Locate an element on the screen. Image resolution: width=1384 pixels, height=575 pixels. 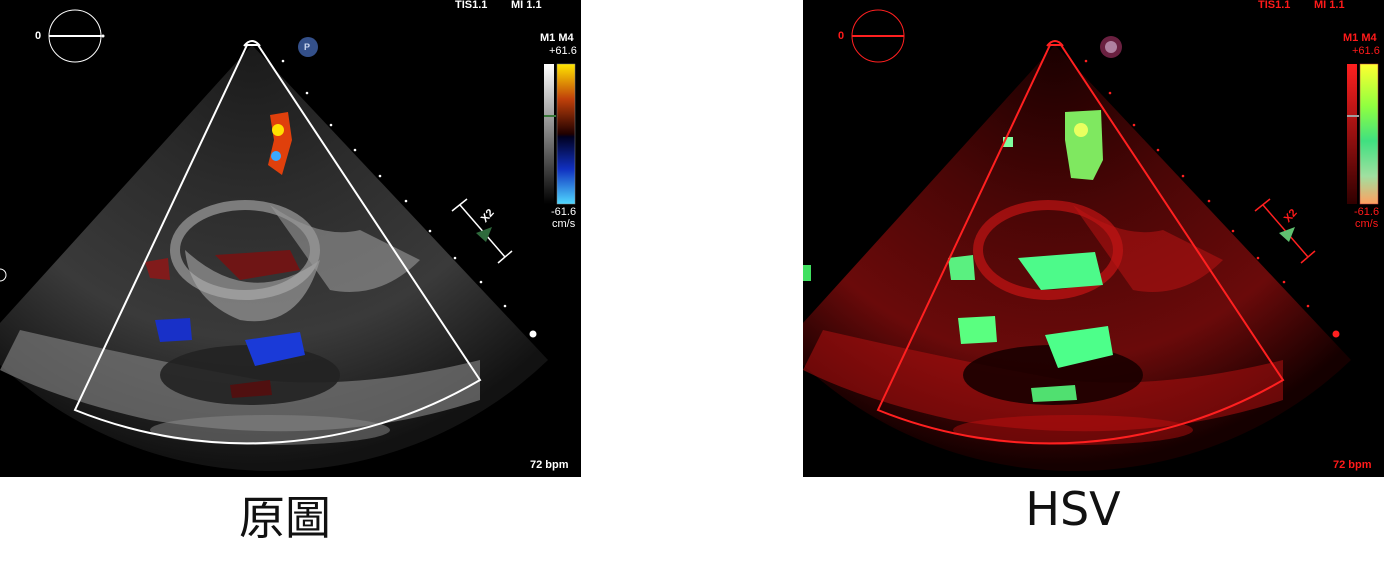
hsv-scale-max: +61.6 is located at coordinates (1366, 51).